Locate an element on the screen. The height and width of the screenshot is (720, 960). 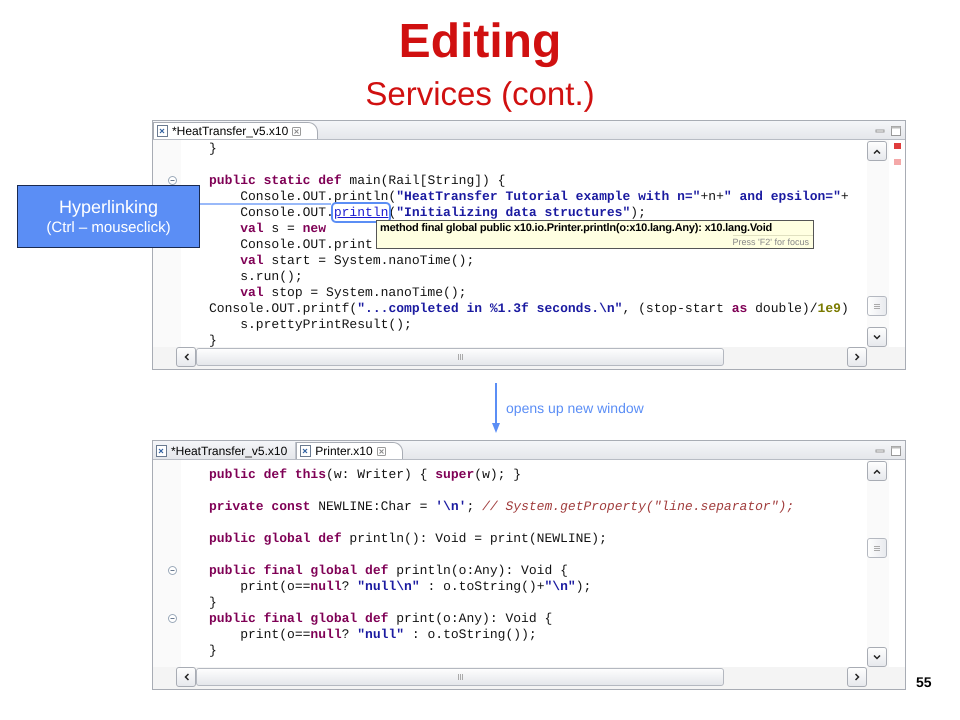
code-line: print(o==null? "null" : o.toString()); is located at coordinates (388, 634).